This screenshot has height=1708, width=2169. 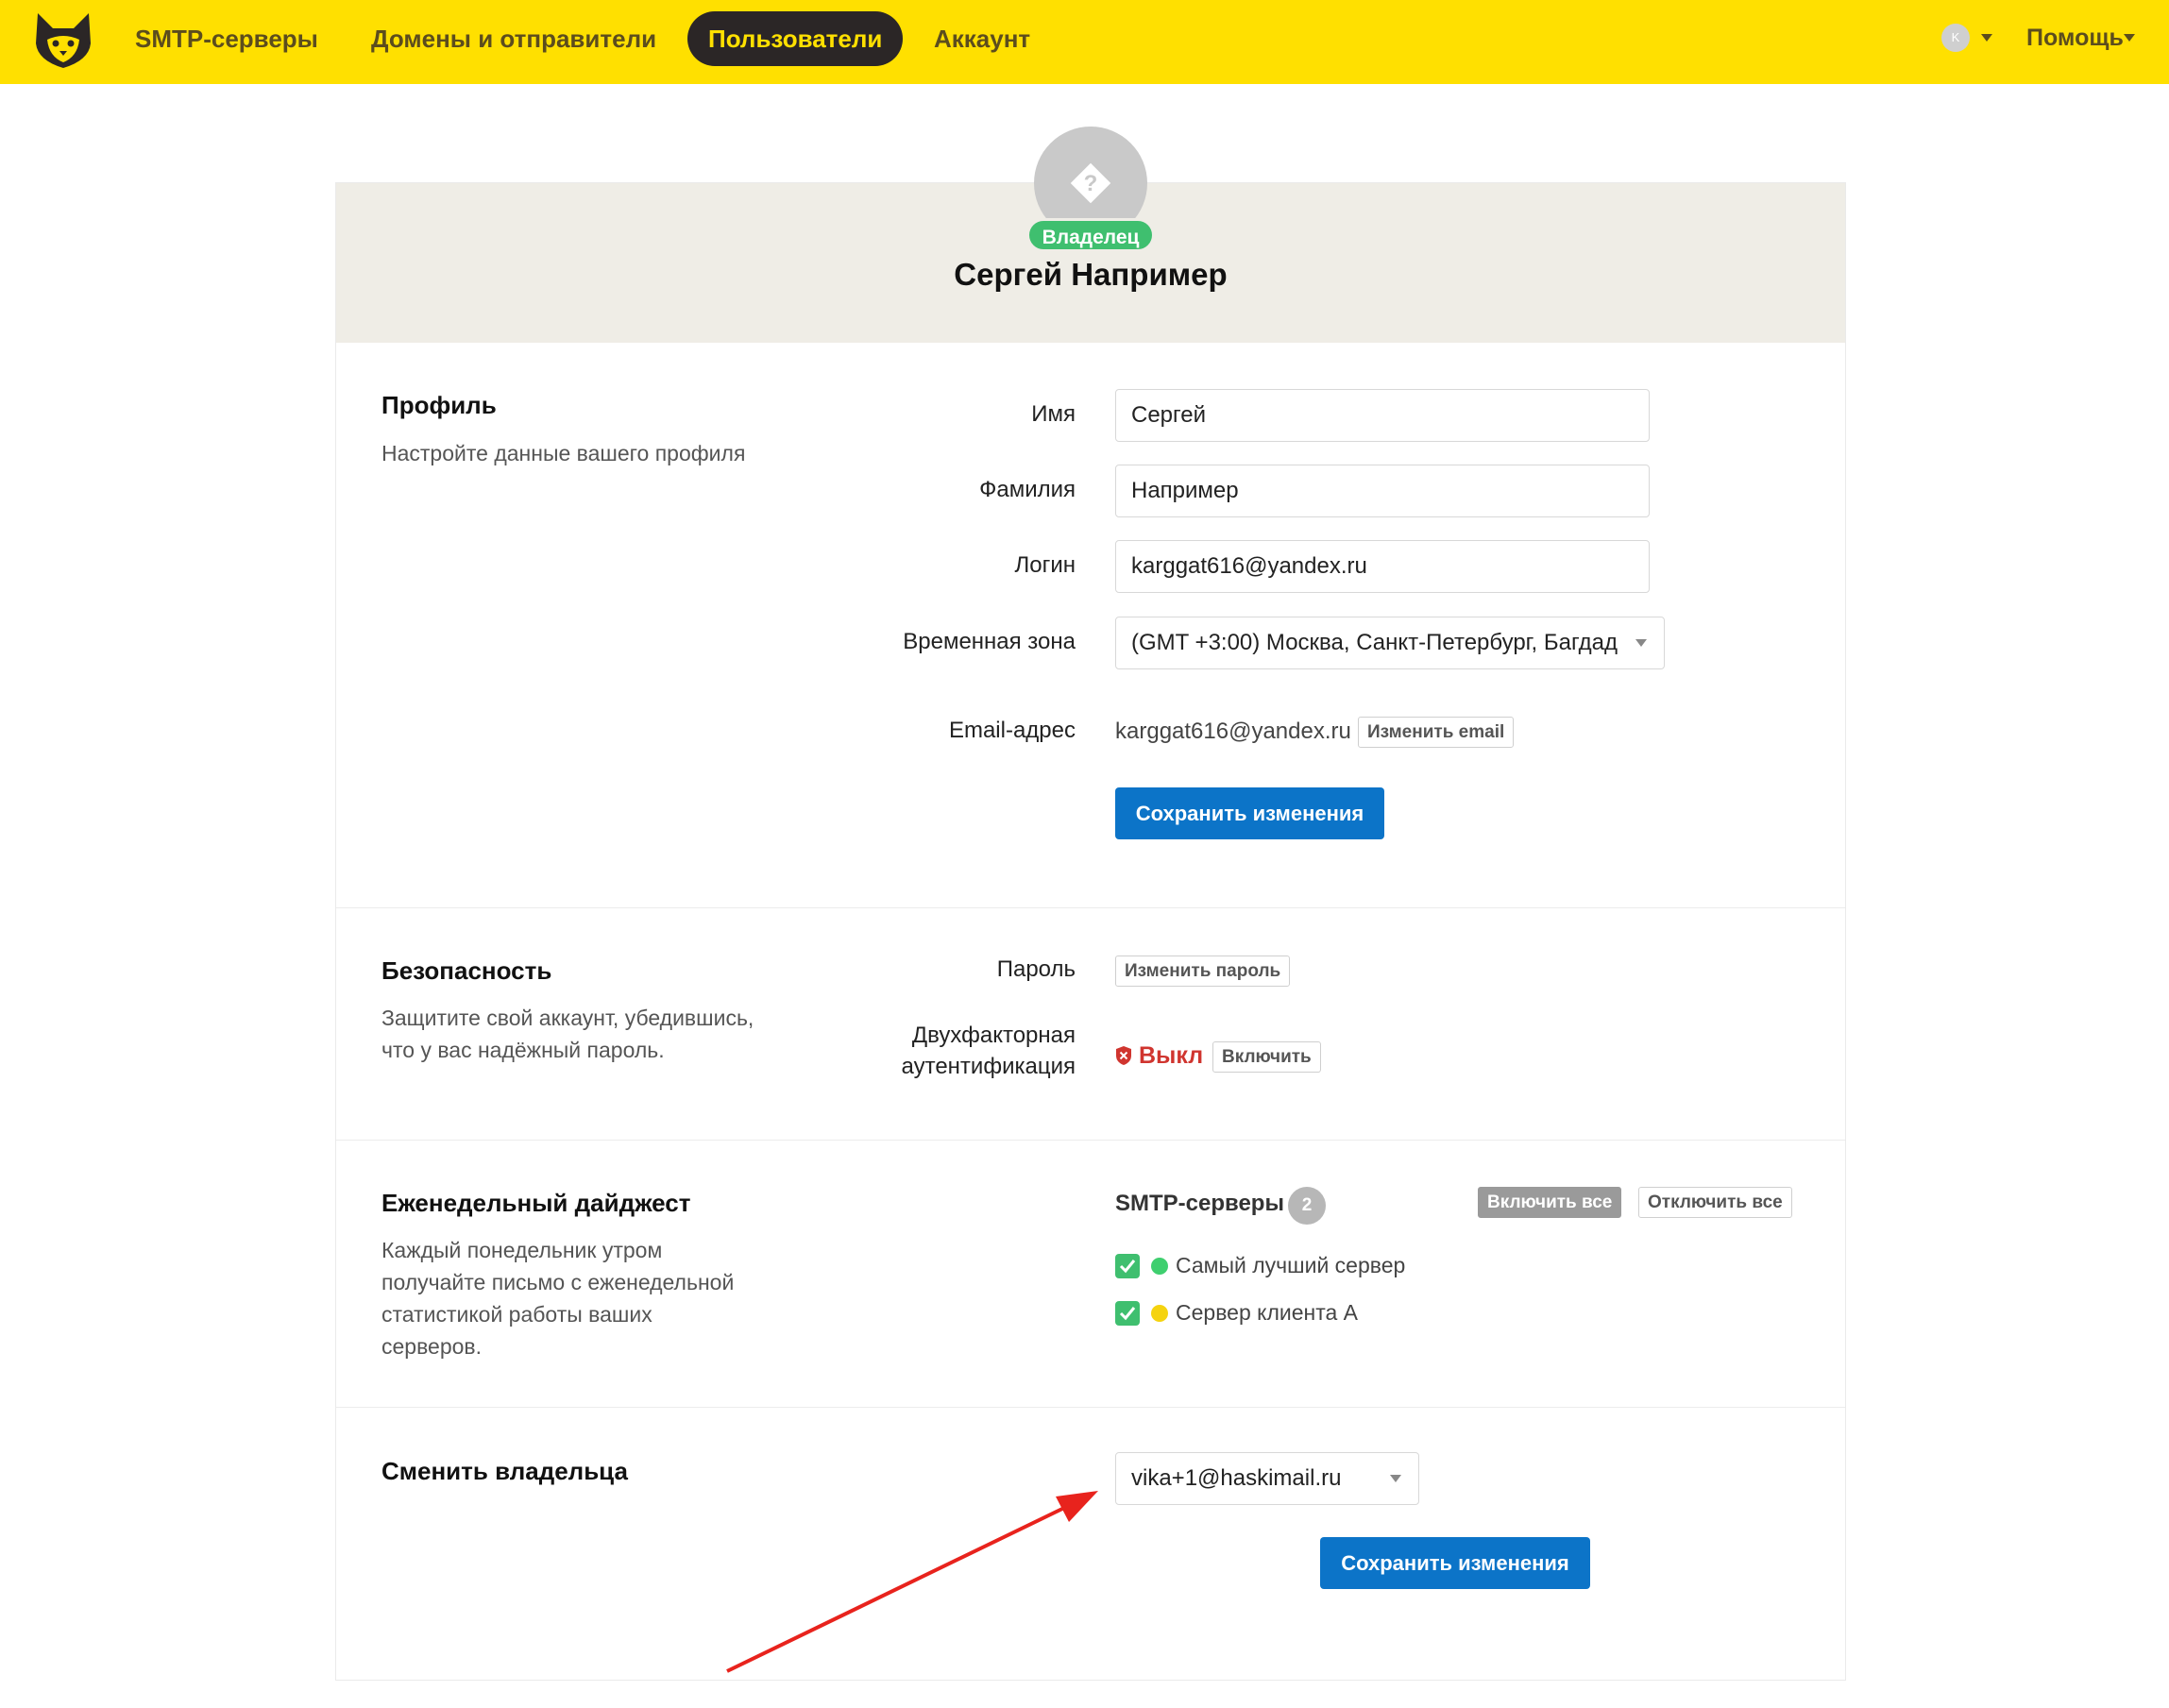 What do you see at coordinates (1455, 1563) in the screenshot?
I see `save-owner-button: Сохранить изменения` at bounding box center [1455, 1563].